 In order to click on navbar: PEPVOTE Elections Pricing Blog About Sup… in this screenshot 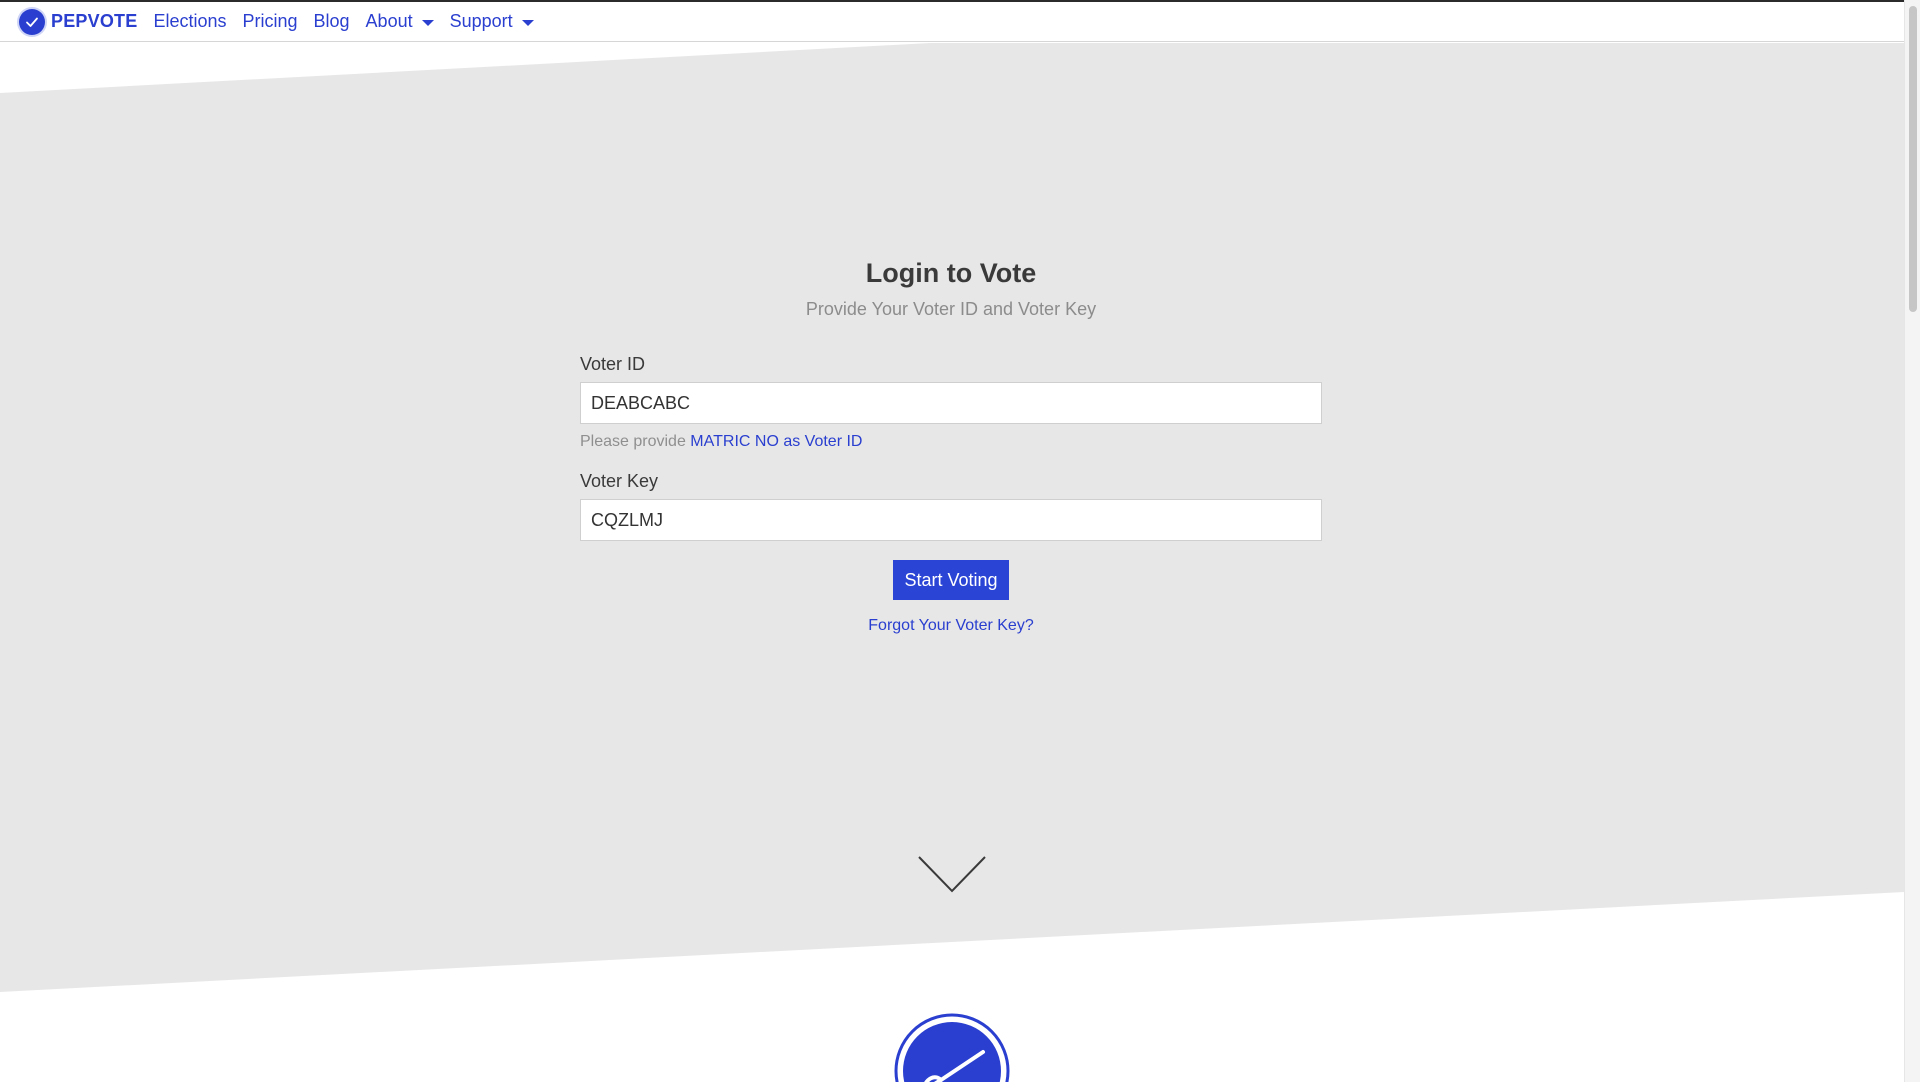, I will do `click(952, 22)`.